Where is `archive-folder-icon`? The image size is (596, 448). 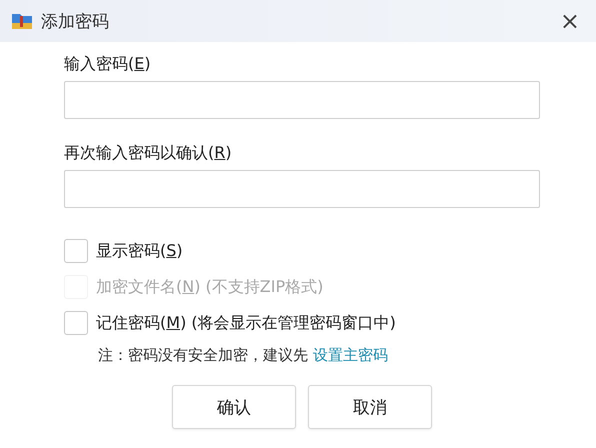
archive-folder-icon is located at coordinates (22, 21).